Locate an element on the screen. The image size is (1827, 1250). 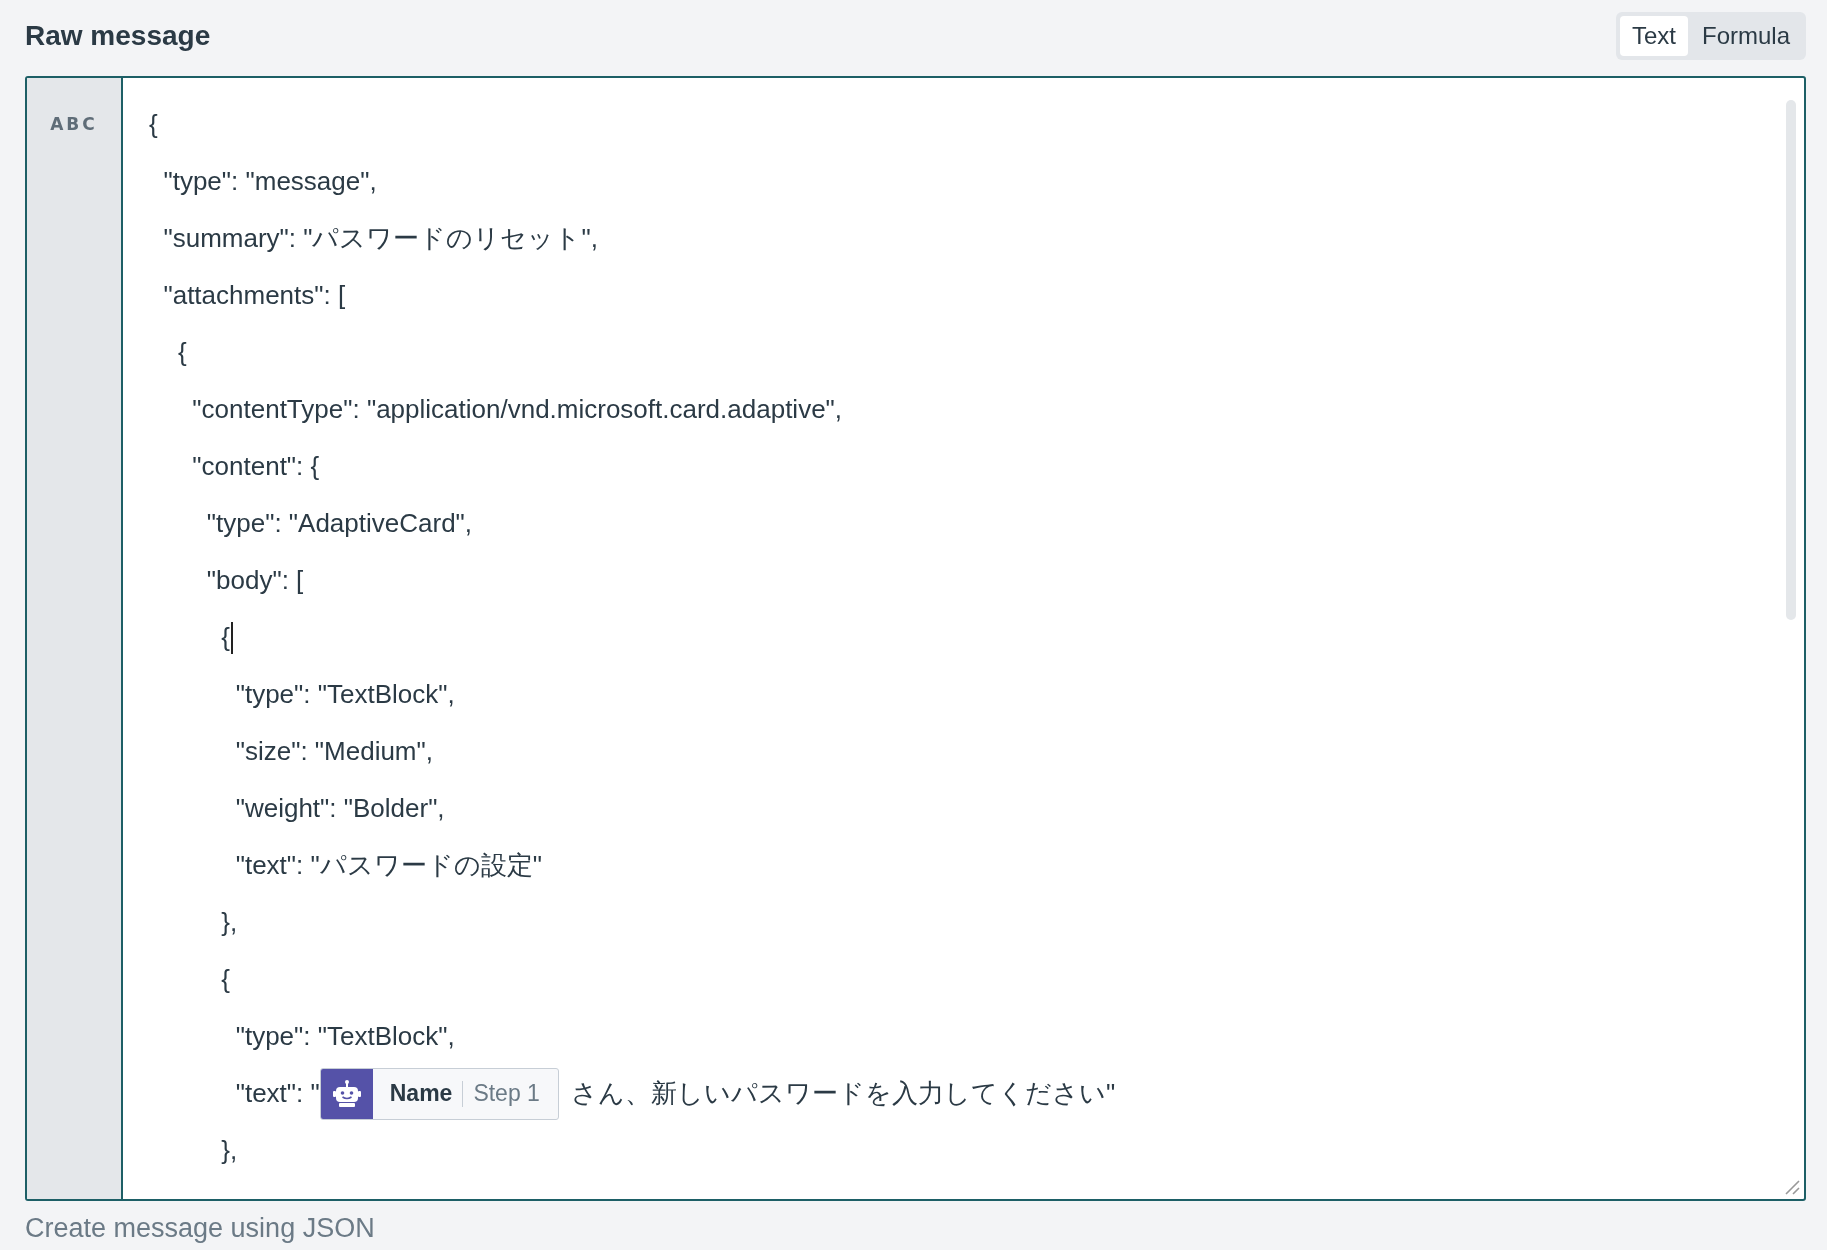
variable-pill: Name Step 1 is located at coordinates (439, 1093).